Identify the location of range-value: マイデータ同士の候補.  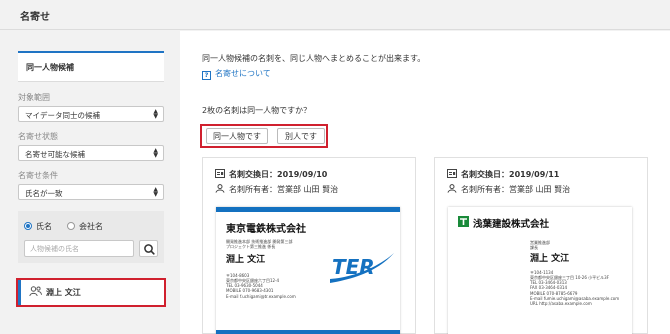
(62, 115).